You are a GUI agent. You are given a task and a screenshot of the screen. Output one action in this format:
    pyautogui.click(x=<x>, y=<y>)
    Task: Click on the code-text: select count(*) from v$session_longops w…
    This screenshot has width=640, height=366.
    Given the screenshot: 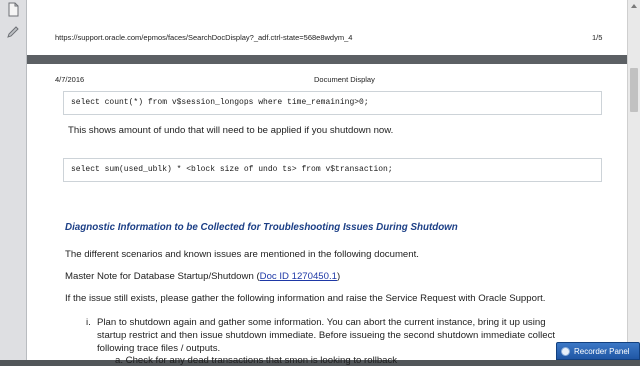 What is the action you would take?
    pyautogui.click(x=220, y=102)
    